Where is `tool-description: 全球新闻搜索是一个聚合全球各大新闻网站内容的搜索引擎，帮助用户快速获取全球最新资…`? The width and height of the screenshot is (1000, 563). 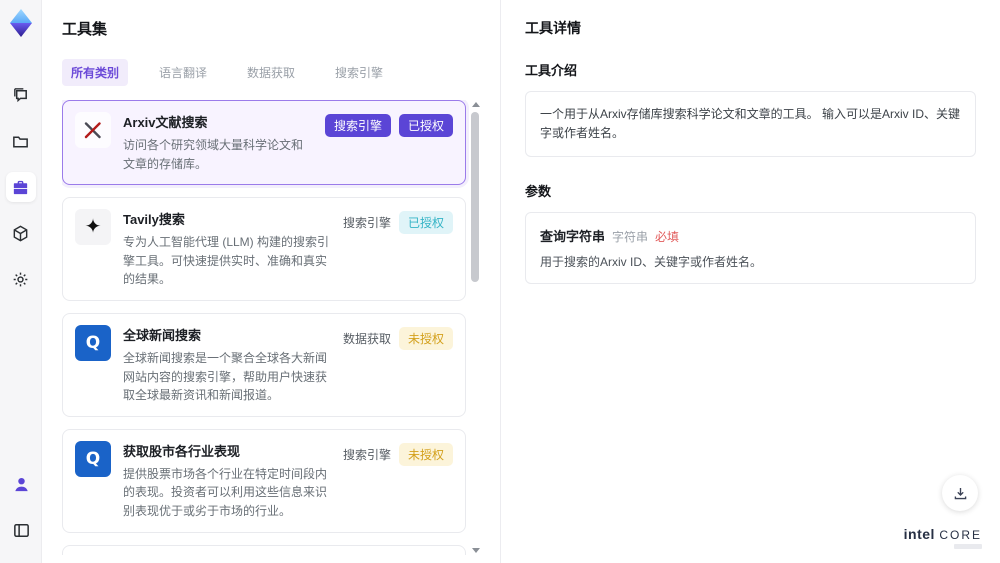 tool-description: 全球新闻搜索是一个聚合全球各大新闻网站内容的搜索引擎，帮助用户快速获取全球最新资… is located at coordinates (225, 376).